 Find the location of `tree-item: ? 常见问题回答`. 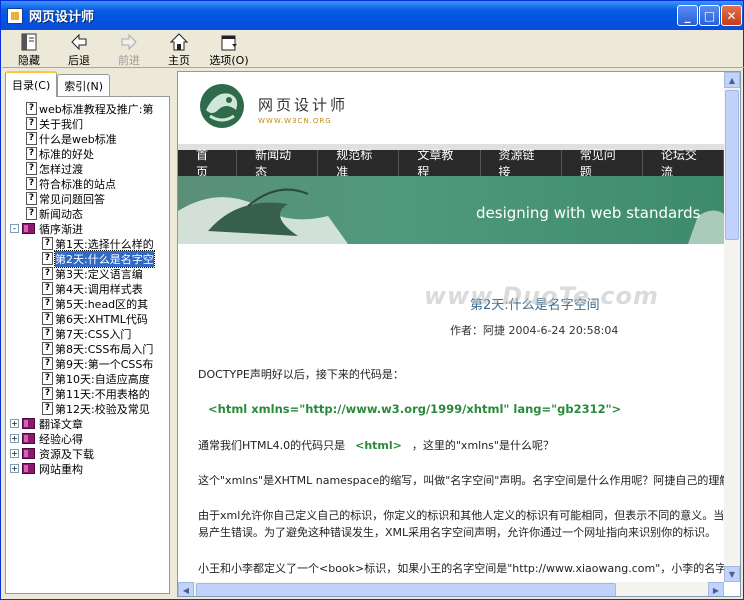

tree-item: ? 常见问题回答 is located at coordinates (89, 198).